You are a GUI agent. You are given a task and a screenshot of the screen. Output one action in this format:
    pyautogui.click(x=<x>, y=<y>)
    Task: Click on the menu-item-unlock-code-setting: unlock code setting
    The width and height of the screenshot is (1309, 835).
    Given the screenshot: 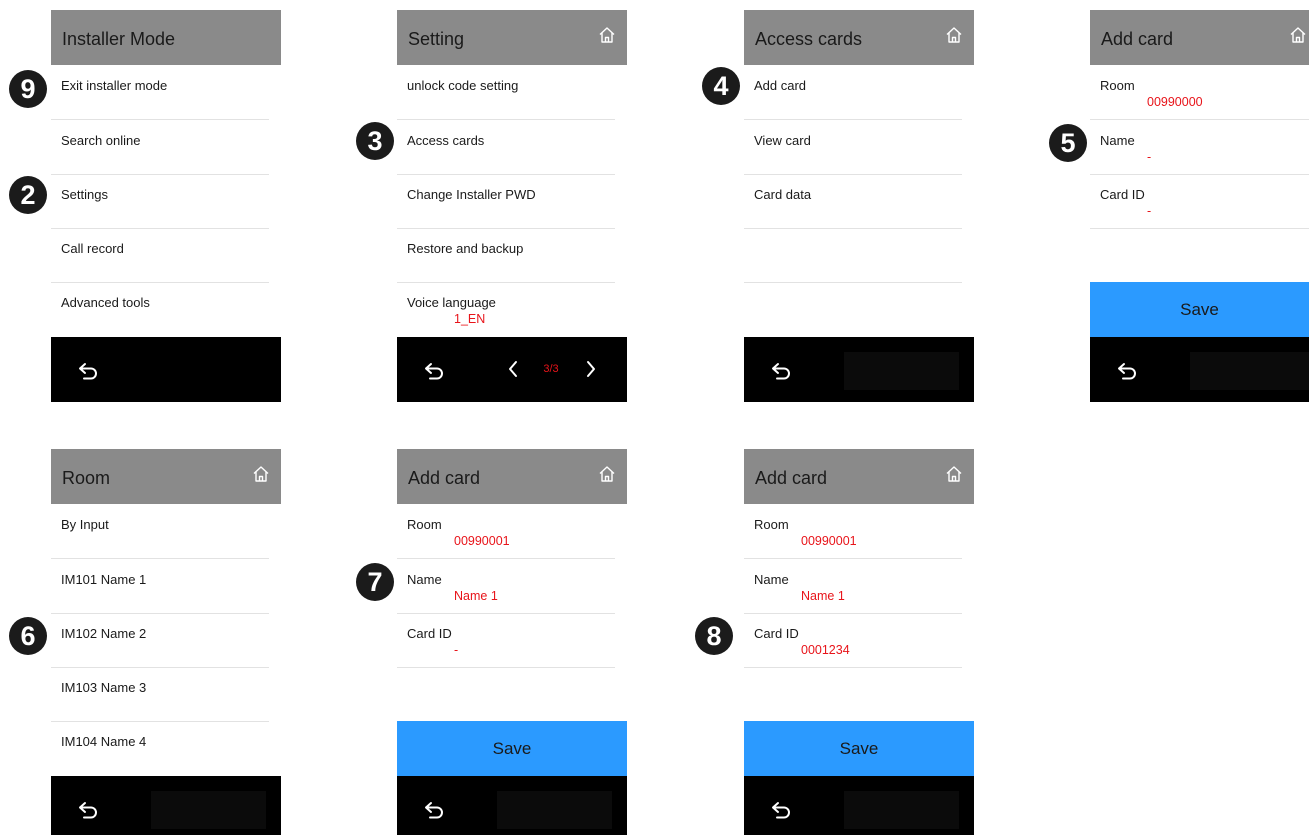 What is the action you would take?
    pyautogui.click(x=506, y=92)
    